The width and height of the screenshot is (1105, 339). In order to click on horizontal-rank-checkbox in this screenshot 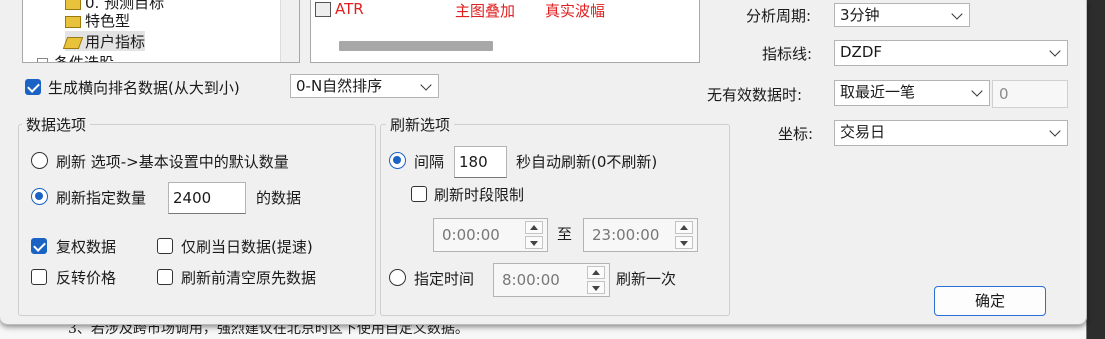, I will do `click(33, 87)`.